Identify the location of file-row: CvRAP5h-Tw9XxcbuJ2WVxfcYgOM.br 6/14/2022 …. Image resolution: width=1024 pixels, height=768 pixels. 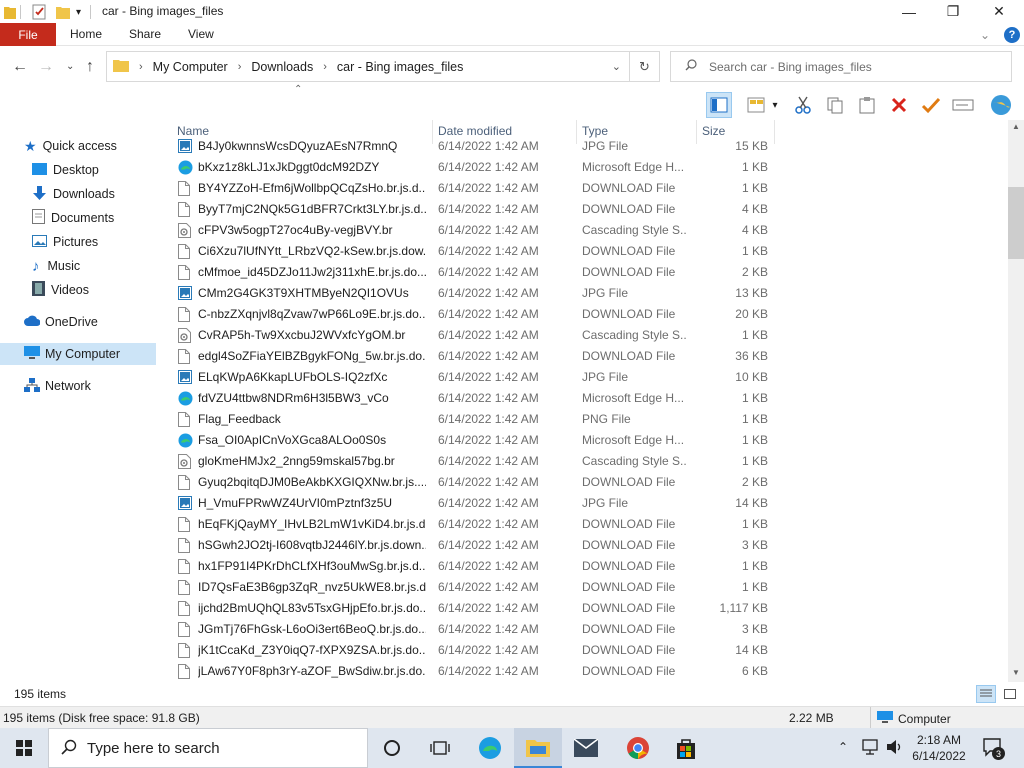
(474, 335).